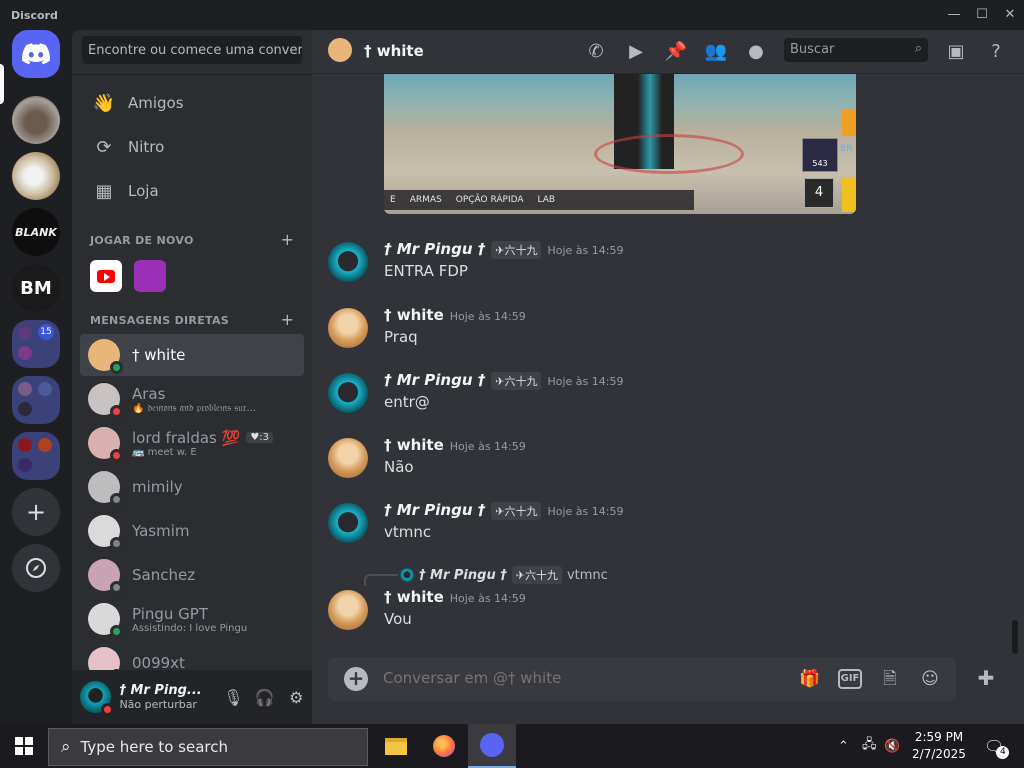 The height and width of the screenshot is (768, 1024). I want to click on gift-button: 🎁, so click(810, 679).